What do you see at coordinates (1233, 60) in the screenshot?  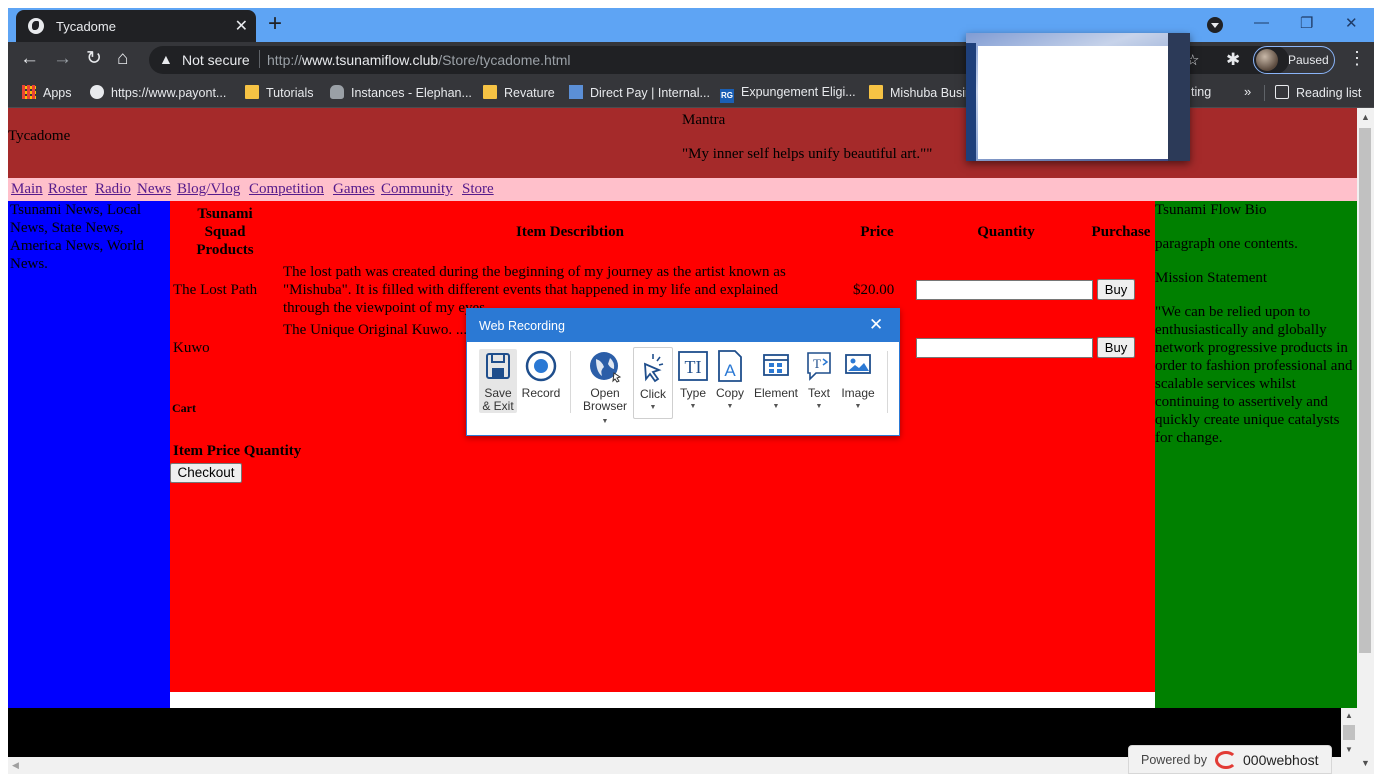 I see `extensions-icon: ✱` at bounding box center [1233, 60].